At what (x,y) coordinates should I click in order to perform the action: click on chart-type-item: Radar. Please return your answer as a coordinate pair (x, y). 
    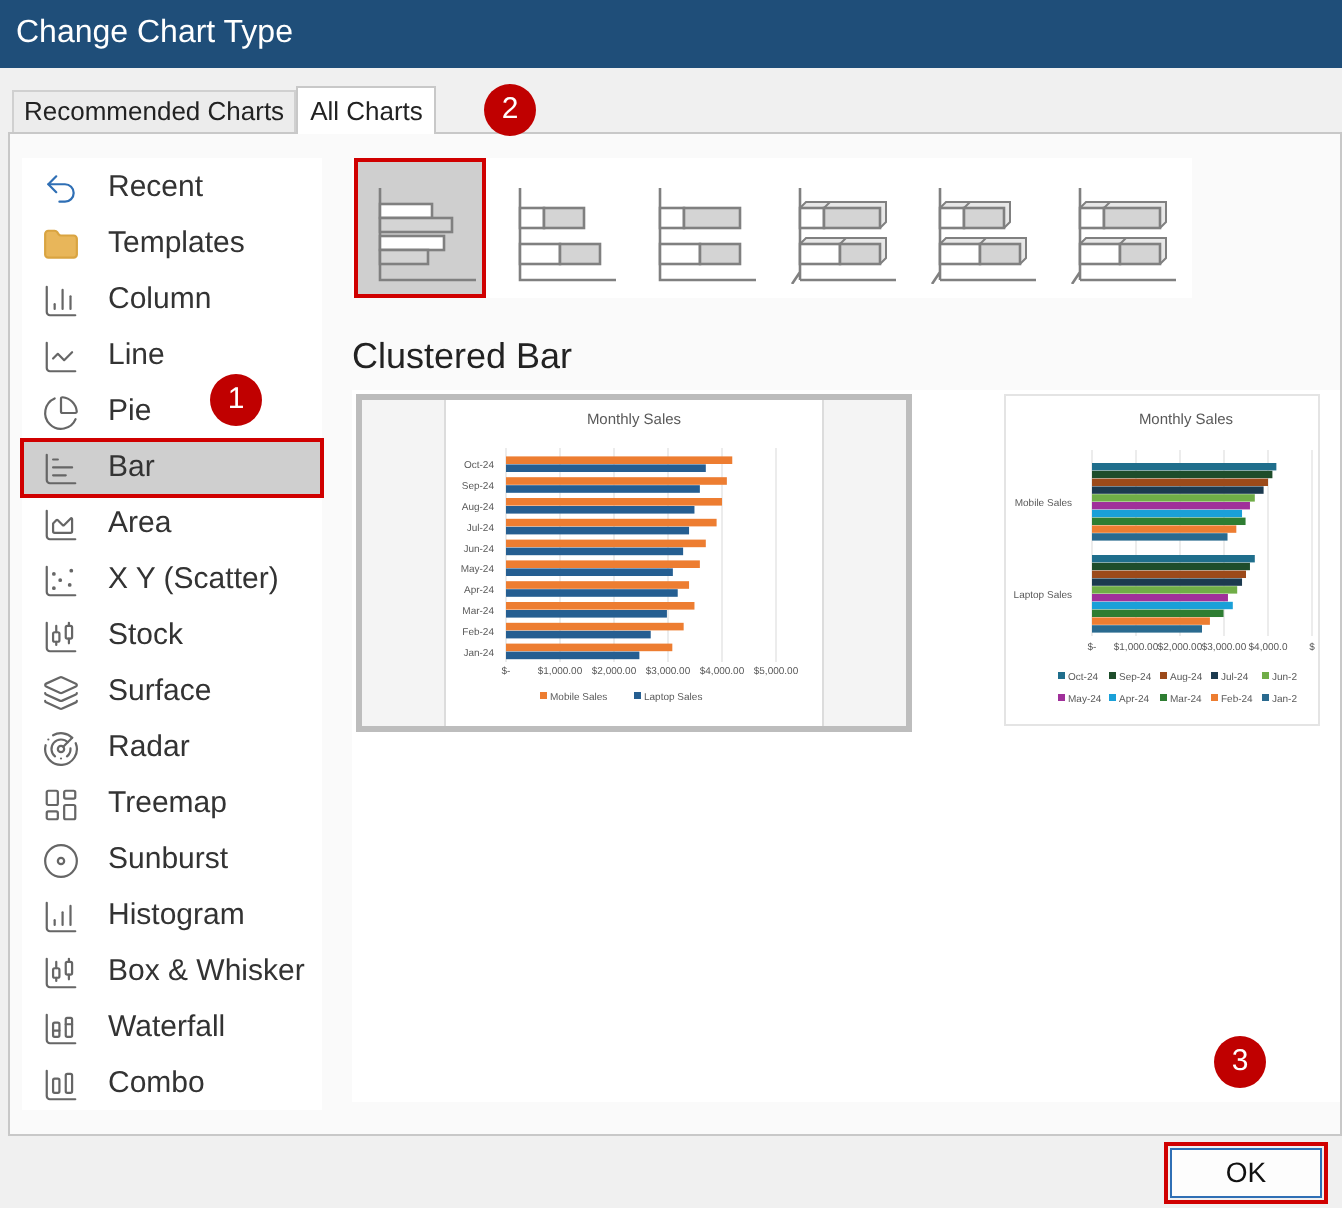
    Looking at the image, I should click on (112, 748).